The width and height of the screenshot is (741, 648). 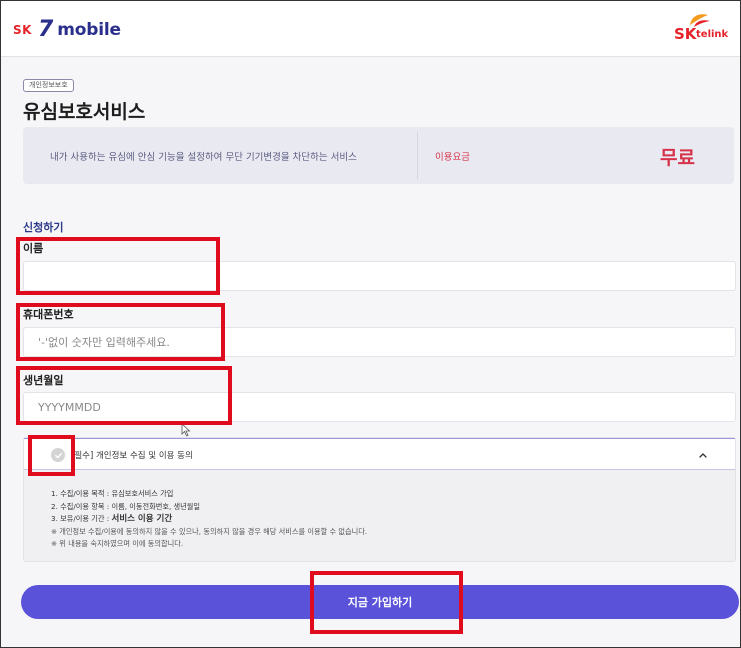 I want to click on consent-period-value: 서비스 이용 기간, so click(x=142, y=519).